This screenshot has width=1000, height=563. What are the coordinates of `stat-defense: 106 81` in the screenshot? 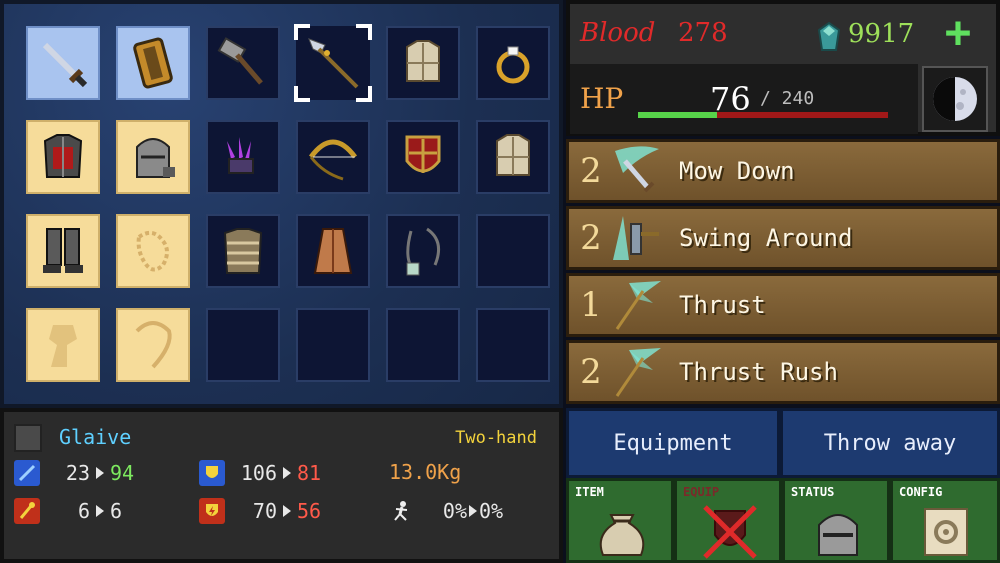 It's located at (260, 473).